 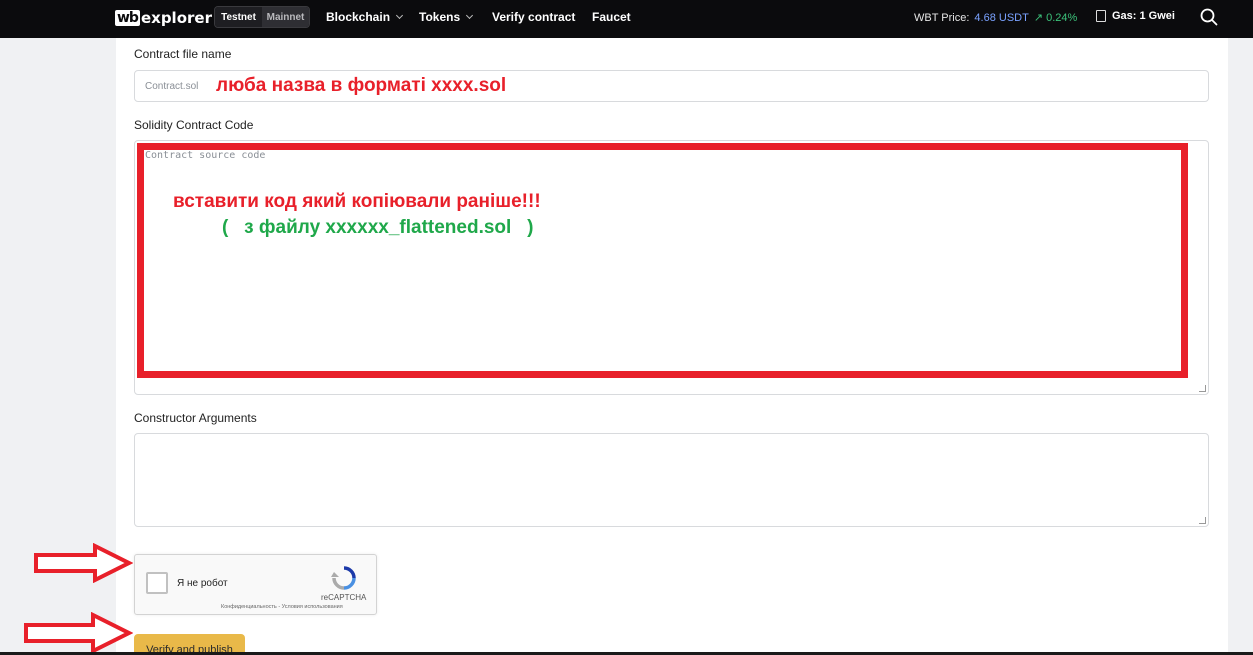 I want to click on gas-price: Gas: 1 Gwei, so click(x=1135, y=16).